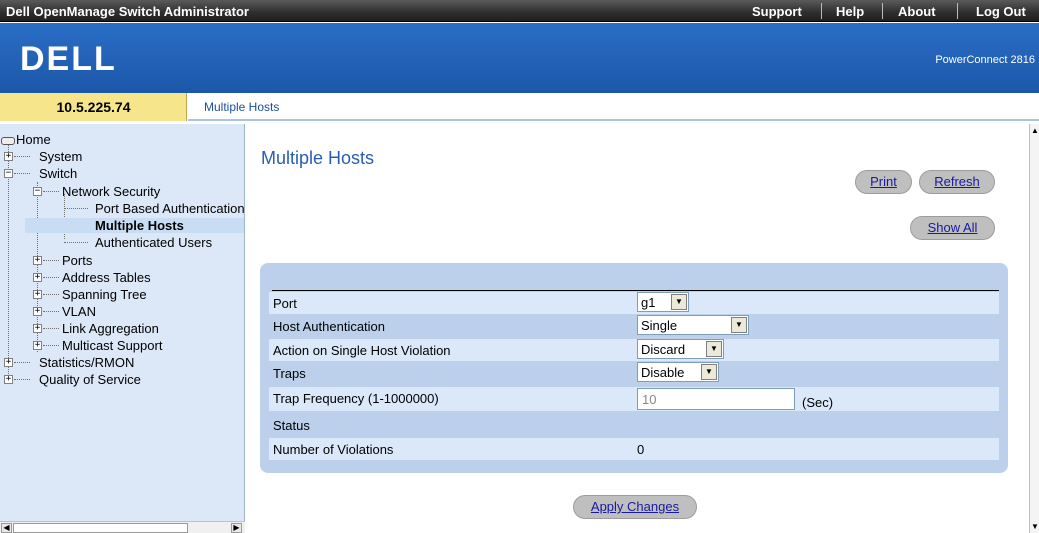 Image resolution: width=1039 pixels, height=533 pixels. Describe the element at coordinates (1035, 130) in the screenshot. I see `scroll-up-icon: ▲` at that location.